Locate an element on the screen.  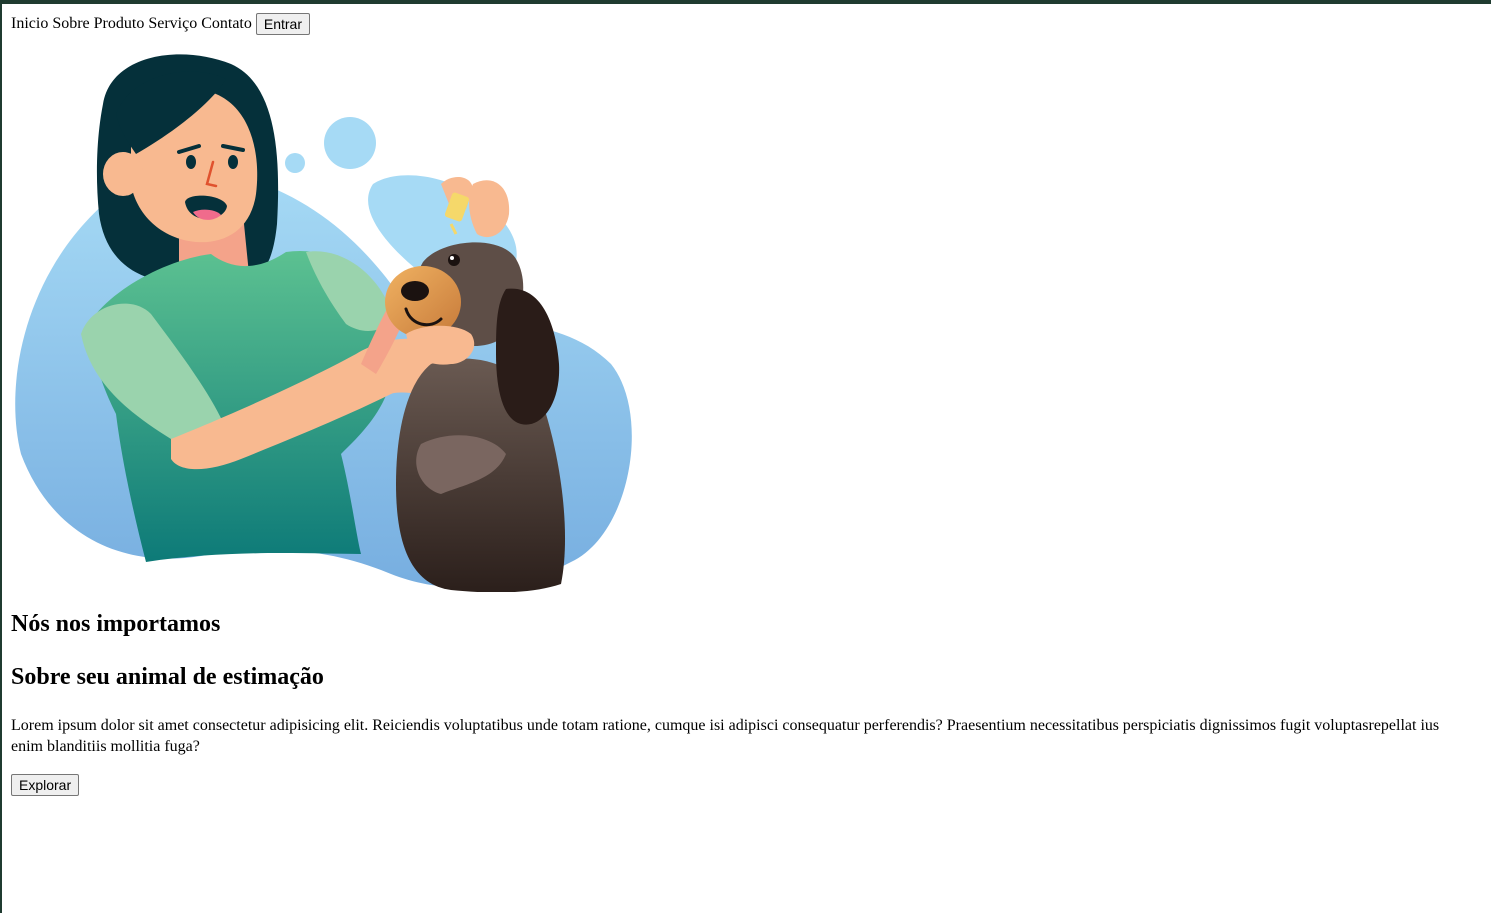
dog-figure is located at coordinates (475, 417).